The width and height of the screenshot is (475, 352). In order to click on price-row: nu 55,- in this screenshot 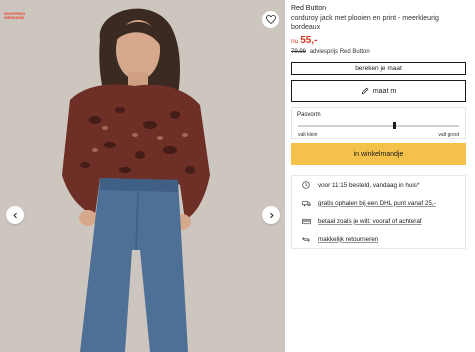, I will do `click(378, 40)`.